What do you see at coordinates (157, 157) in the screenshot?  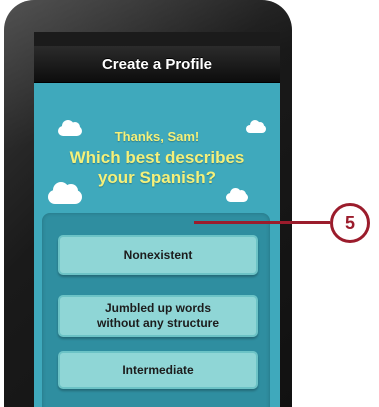 I see `question-line-1: Which best describes` at bounding box center [157, 157].